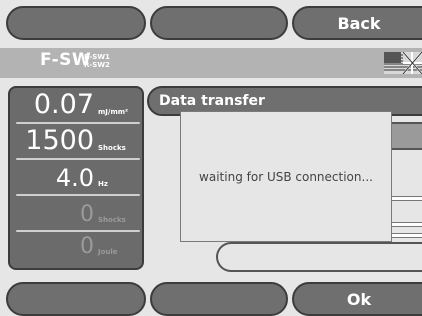 The height and width of the screenshot is (316, 422). Describe the element at coordinates (76, 23) in the screenshot. I see `top-left-button` at that location.